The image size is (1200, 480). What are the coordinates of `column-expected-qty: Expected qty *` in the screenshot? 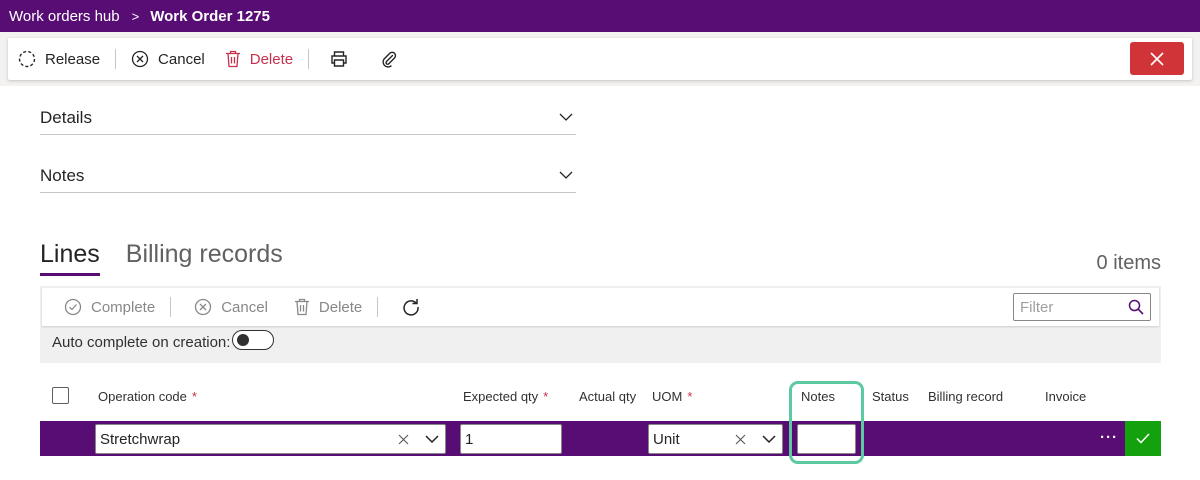 It's located at (505, 396).